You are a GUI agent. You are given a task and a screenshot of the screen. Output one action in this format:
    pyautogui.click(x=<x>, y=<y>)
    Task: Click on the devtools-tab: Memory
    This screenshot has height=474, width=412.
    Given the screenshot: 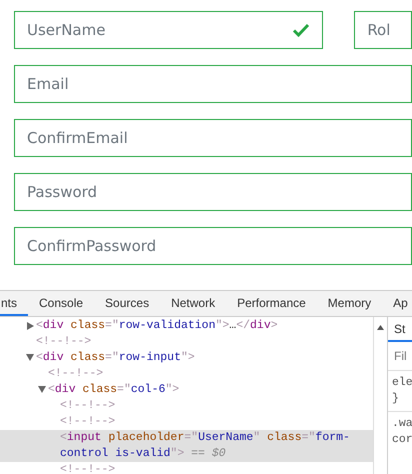 What is the action you would take?
    pyautogui.click(x=349, y=303)
    